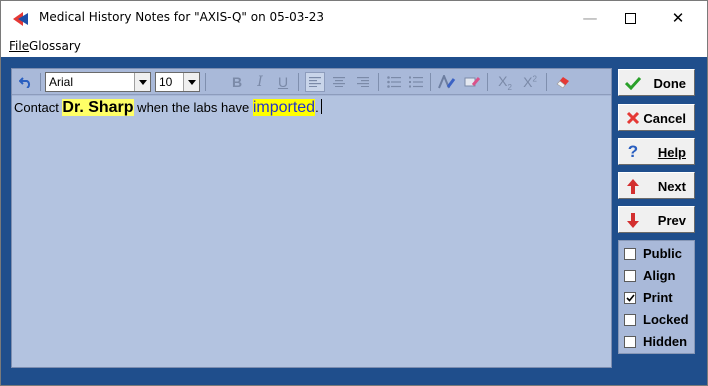 The height and width of the screenshot is (386, 708). I want to click on italic-icon: I, so click(260, 82).